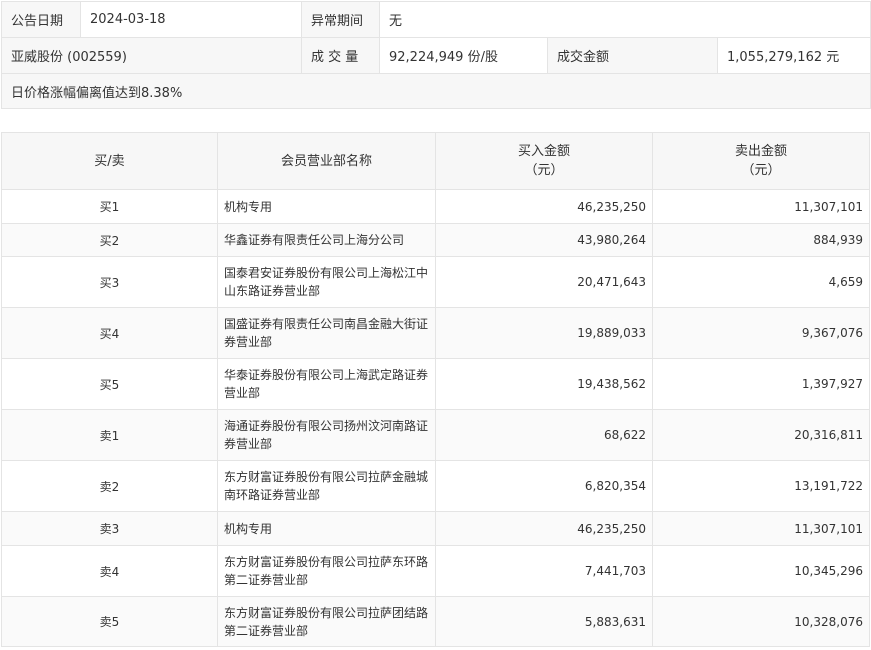 This screenshot has height=650, width=871. What do you see at coordinates (109, 486) in the screenshot?
I see `row-side: 卖2` at bounding box center [109, 486].